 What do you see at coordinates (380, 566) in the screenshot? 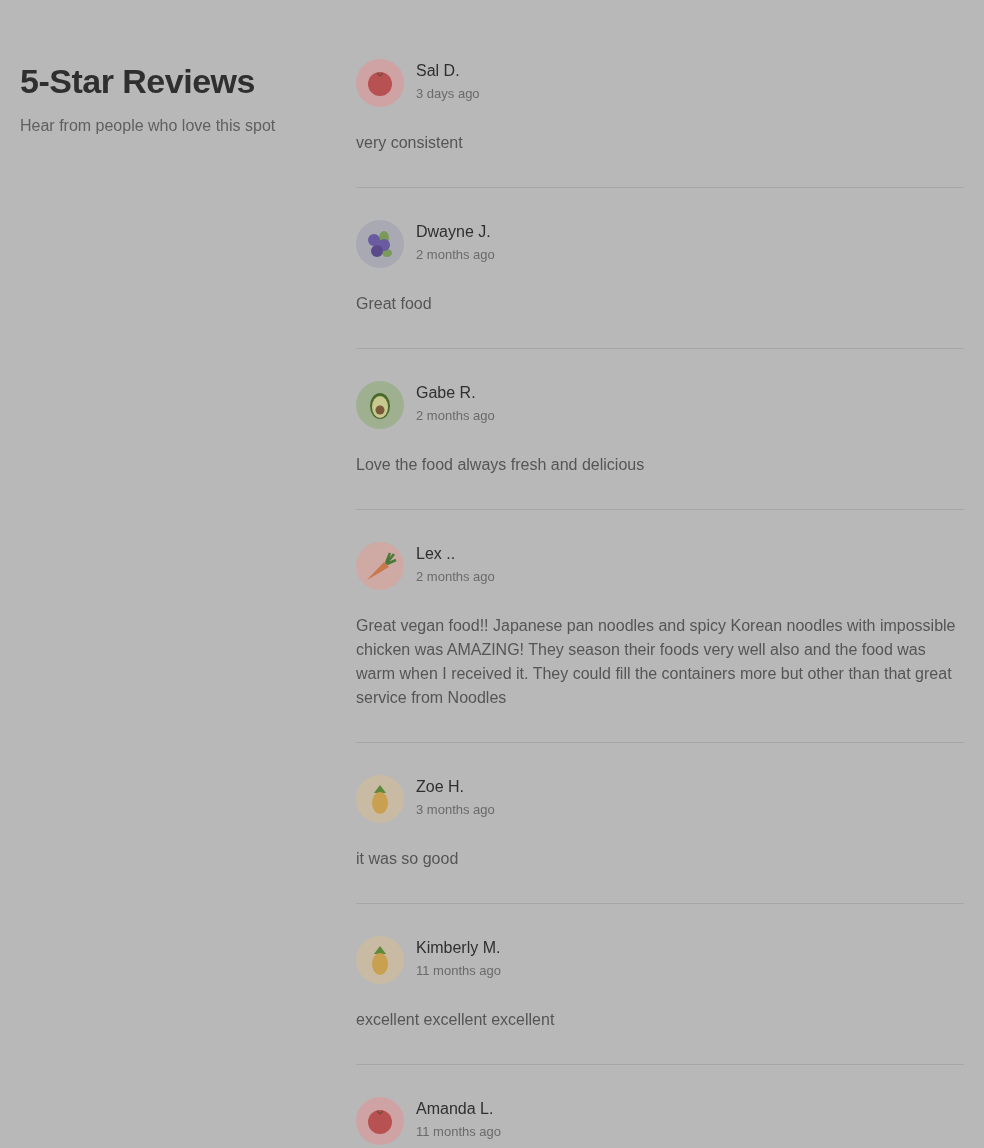
I see `carrot-avatar-icon` at bounding box center [380, 566].